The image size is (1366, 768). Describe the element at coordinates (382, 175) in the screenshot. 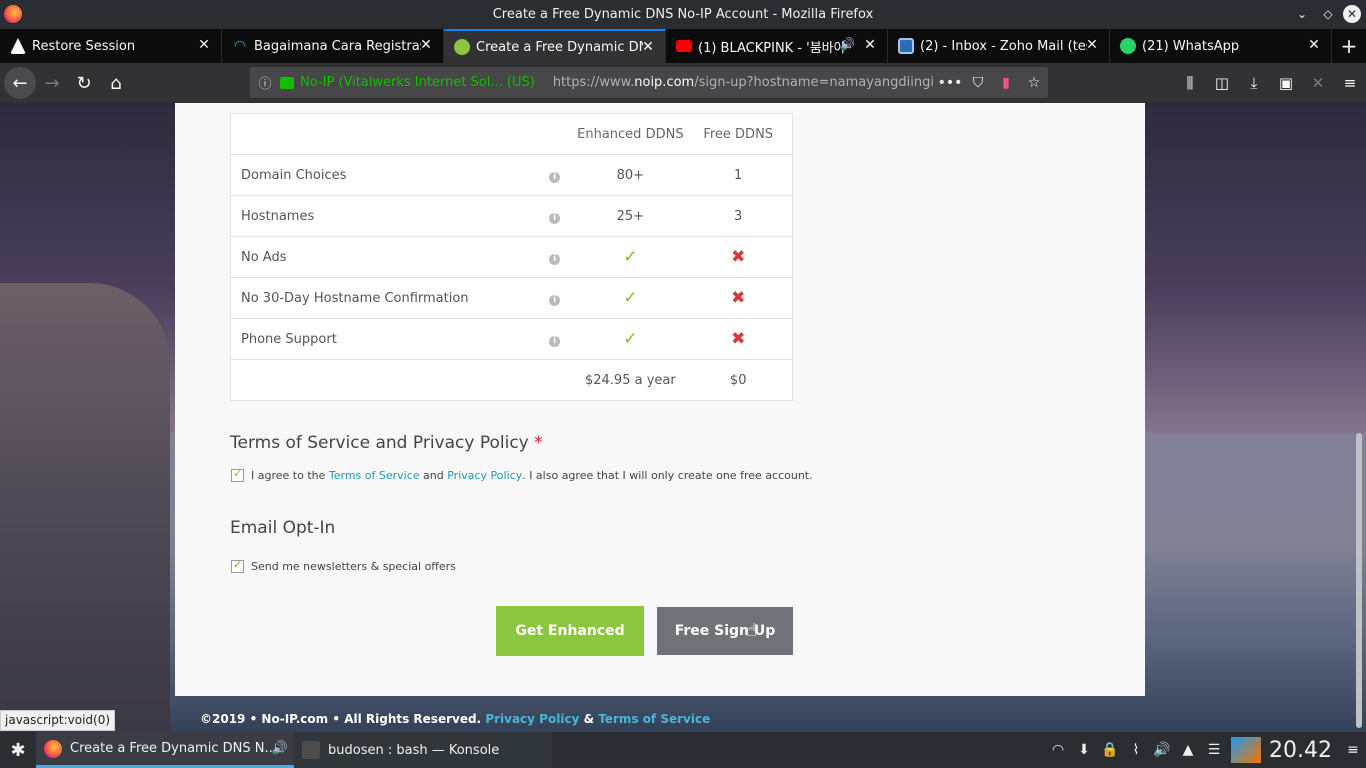

I see `feature-label: Domain Choices` at that location.